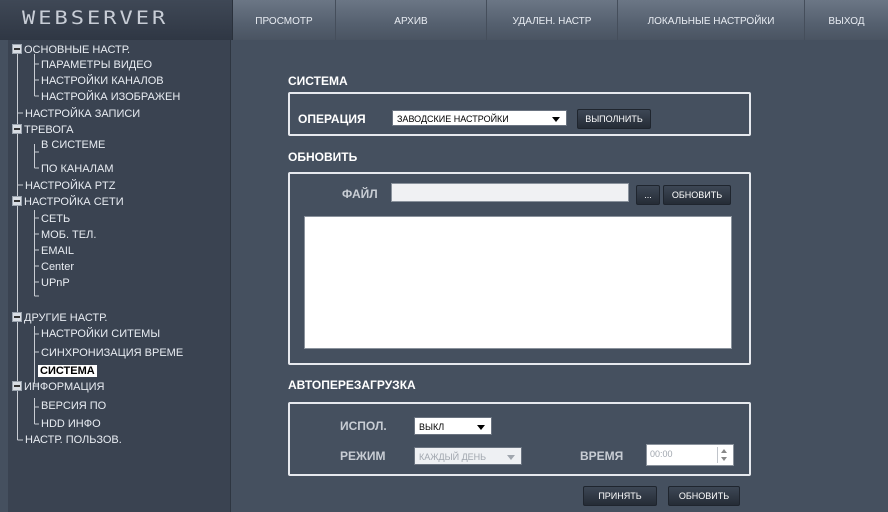  I want to click on tree-item-net: СЕТЬ, so click(55, 219).